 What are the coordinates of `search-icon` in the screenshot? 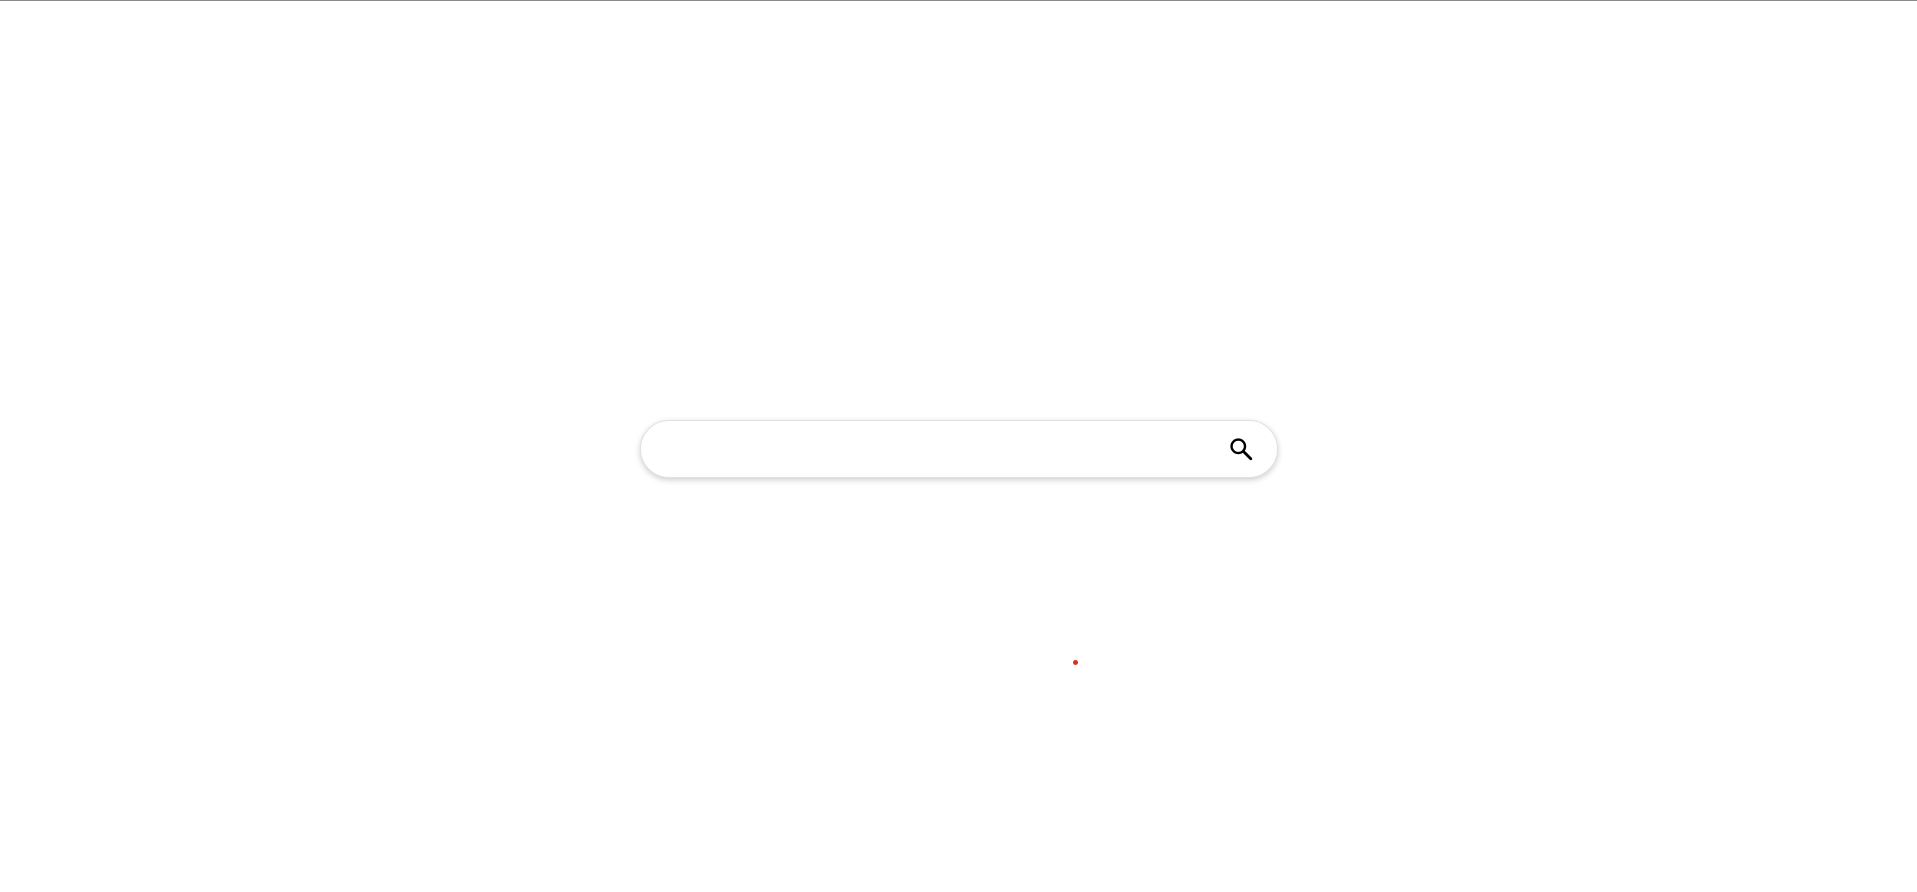 It's located at (1241, 449).